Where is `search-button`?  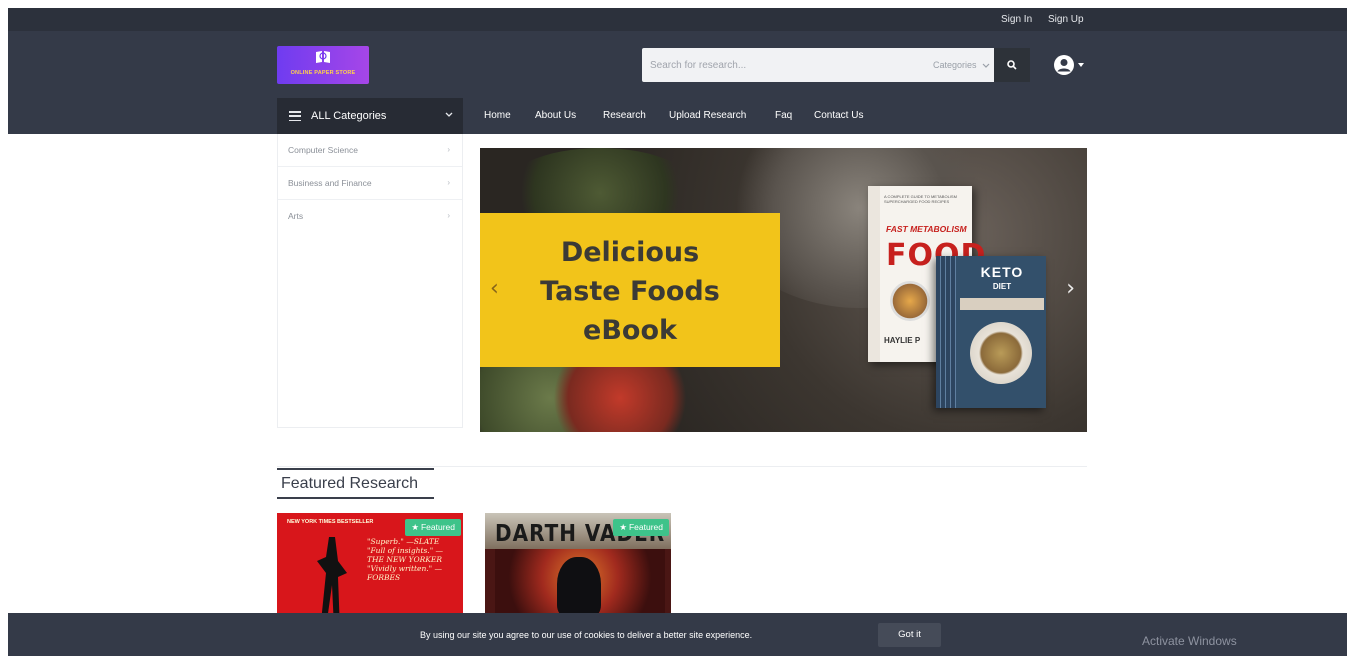
search-button is located at coordinates (1012, 65).